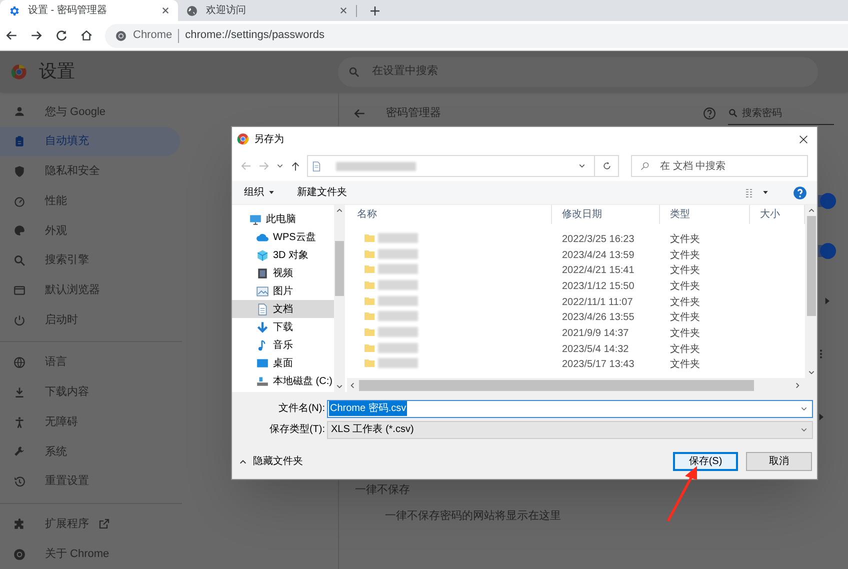  Describe the element at coordinates (598, 286) in the screenshot. I see `date-cell: 2023/1/12 15:50` at that location.